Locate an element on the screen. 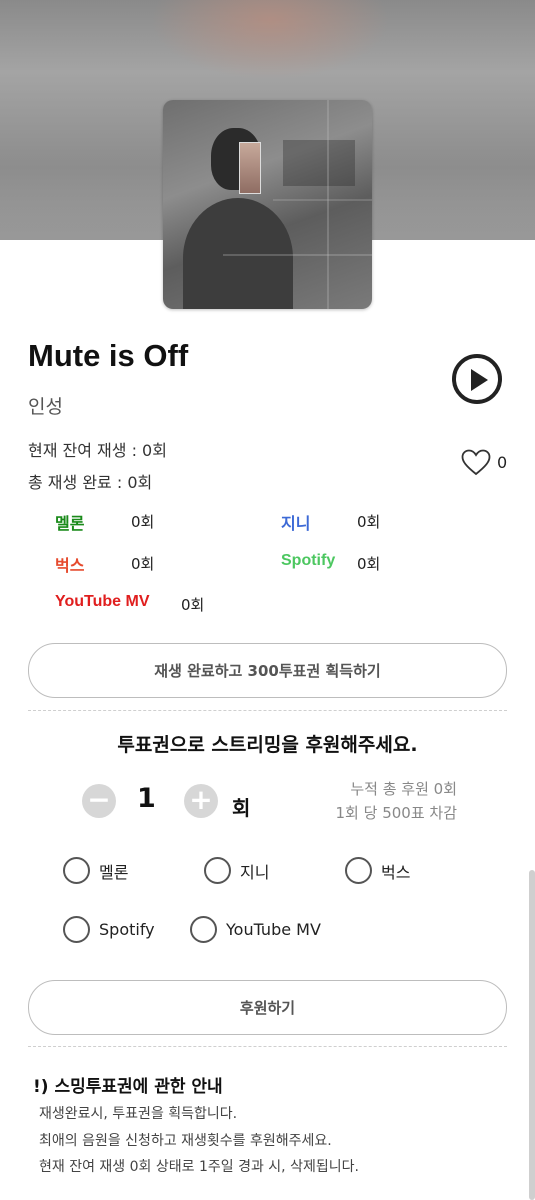 The image size is (535, 1200). minus-icon: − is located at coordinates (99, 799).